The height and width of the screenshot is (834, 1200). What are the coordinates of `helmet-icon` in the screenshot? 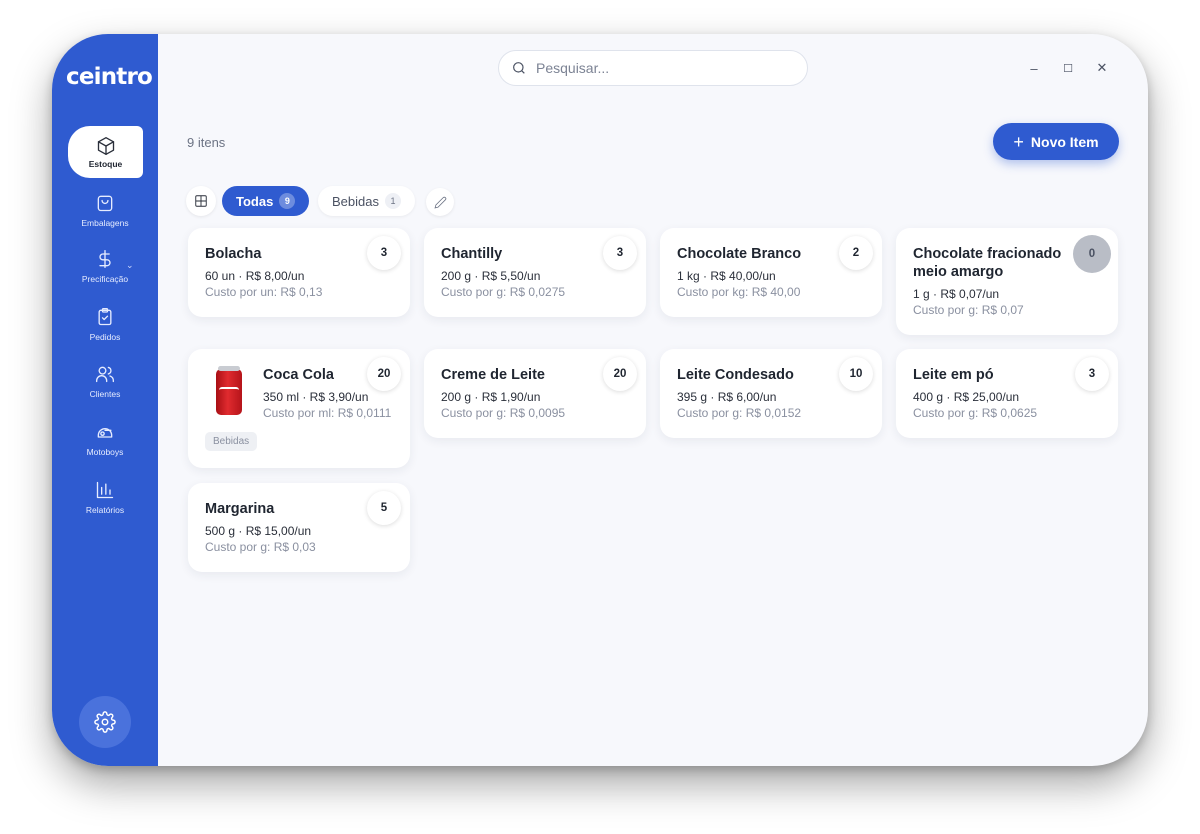 It's located at (105, 432).